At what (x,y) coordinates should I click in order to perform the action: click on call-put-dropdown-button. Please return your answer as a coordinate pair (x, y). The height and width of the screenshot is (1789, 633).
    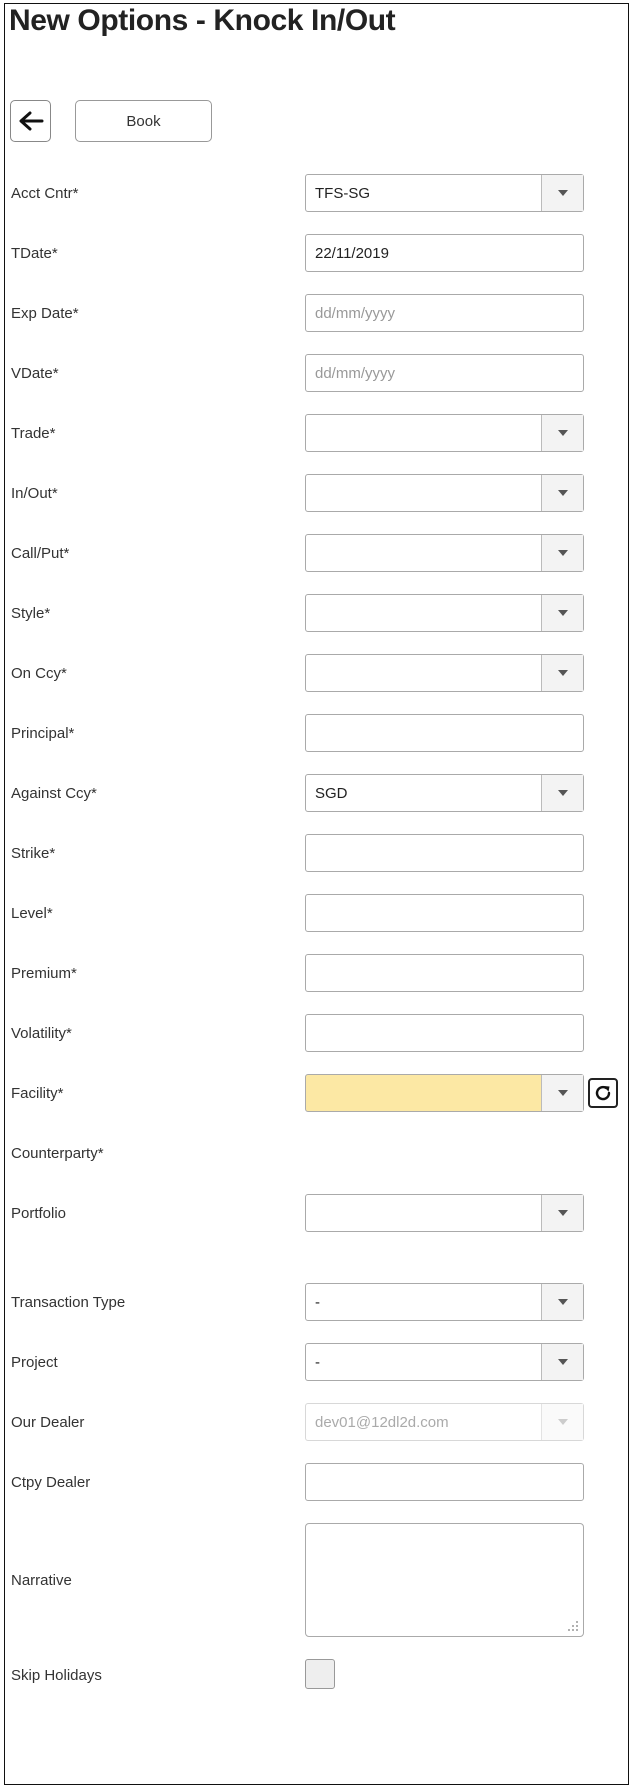
    Looking at the image, I should click on (562, 553).